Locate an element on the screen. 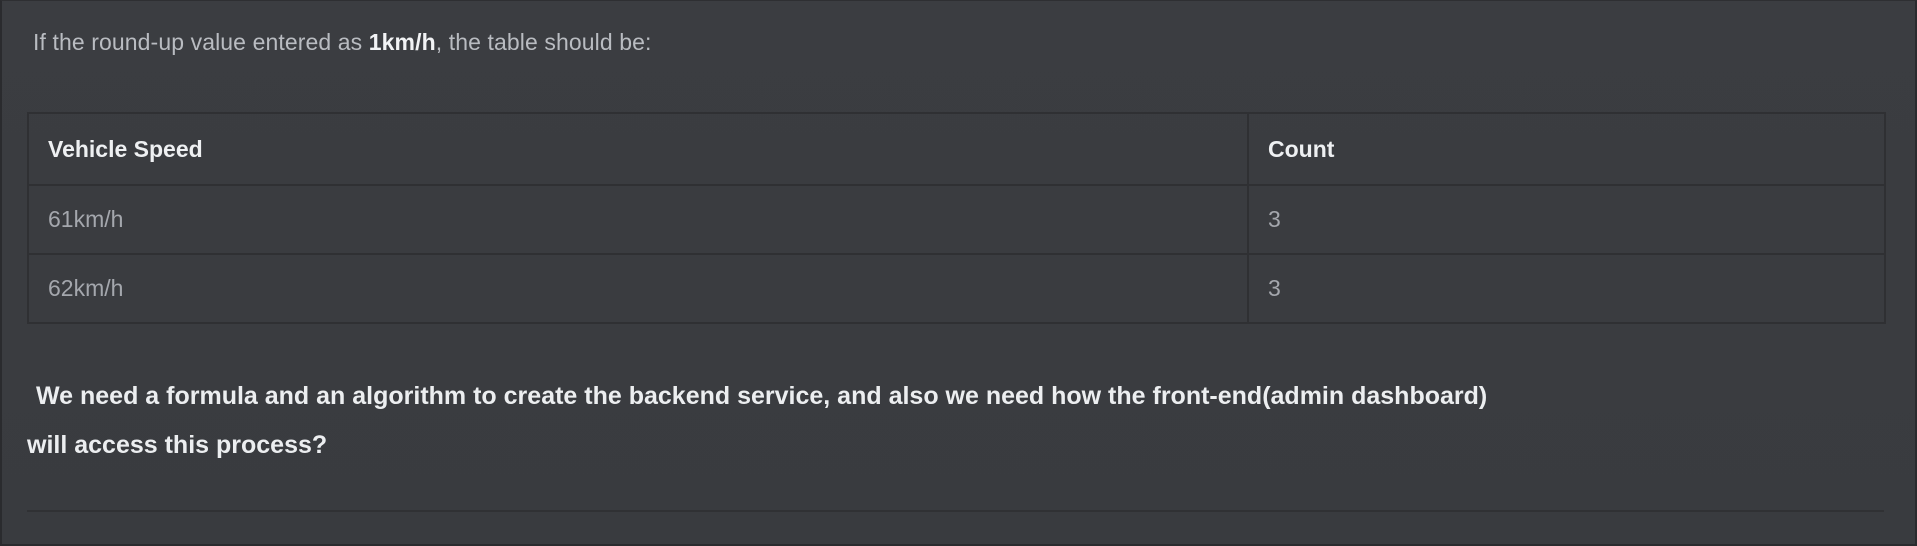 The width and height of the screenshot is (1917, 546). question-line-2: will access this process? is located at coordinates (177, 445).